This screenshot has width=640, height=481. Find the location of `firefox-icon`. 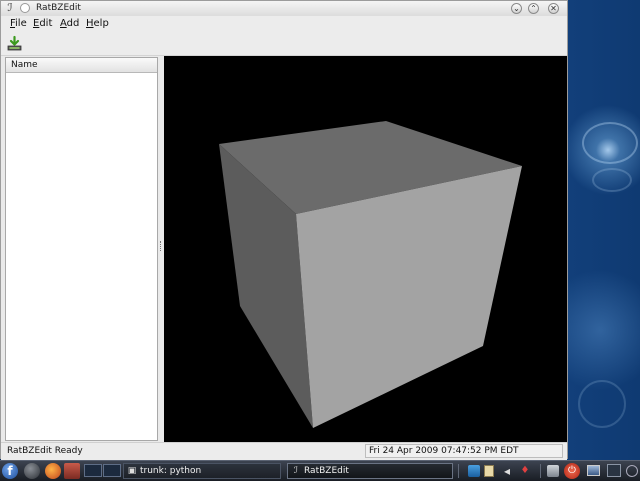

firefox-icon is located at coordinates (53, 471).